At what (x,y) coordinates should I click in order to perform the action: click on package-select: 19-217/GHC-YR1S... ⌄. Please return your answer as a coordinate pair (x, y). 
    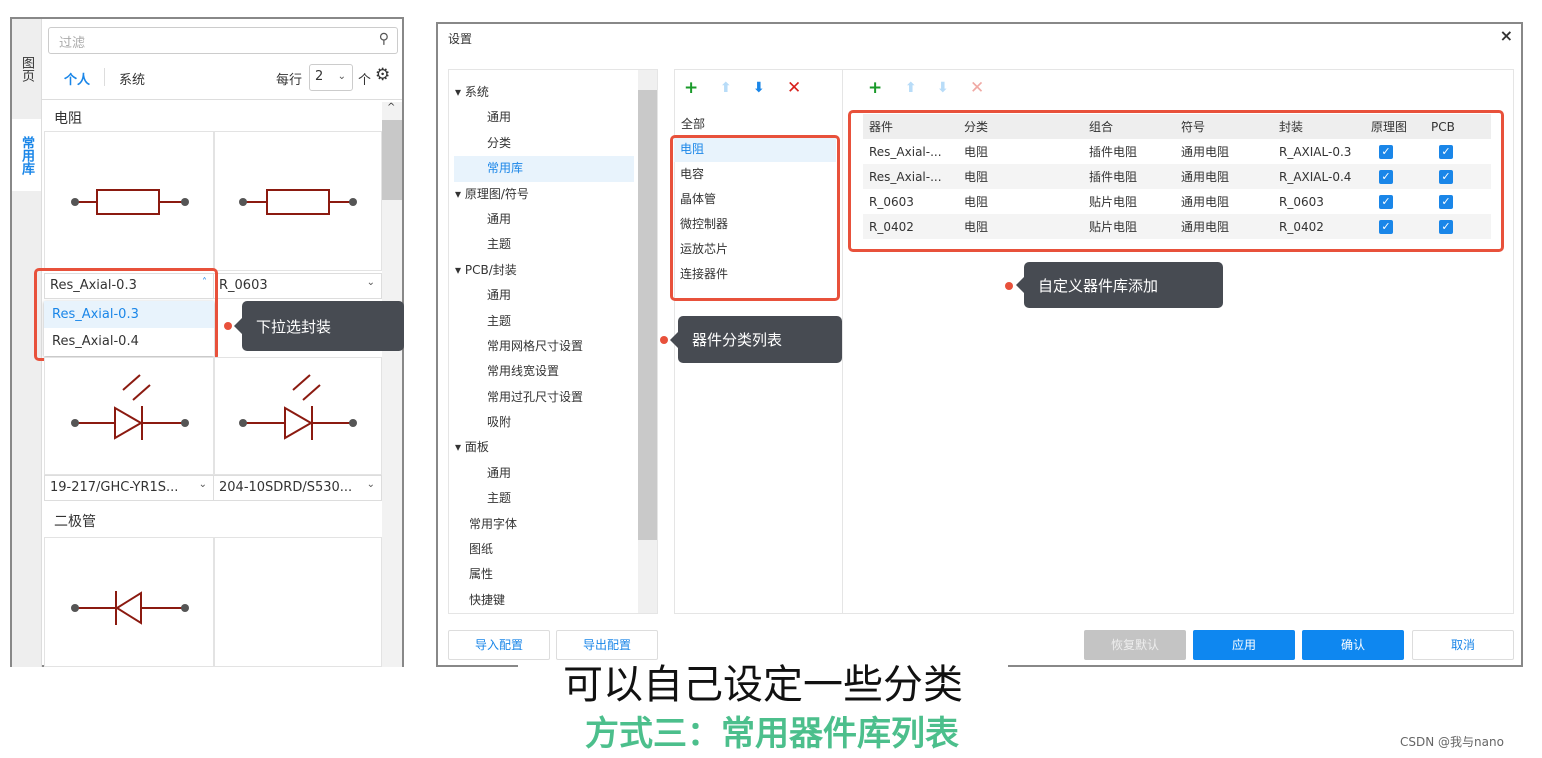
    Looking at the image, I should click on (129, 488).